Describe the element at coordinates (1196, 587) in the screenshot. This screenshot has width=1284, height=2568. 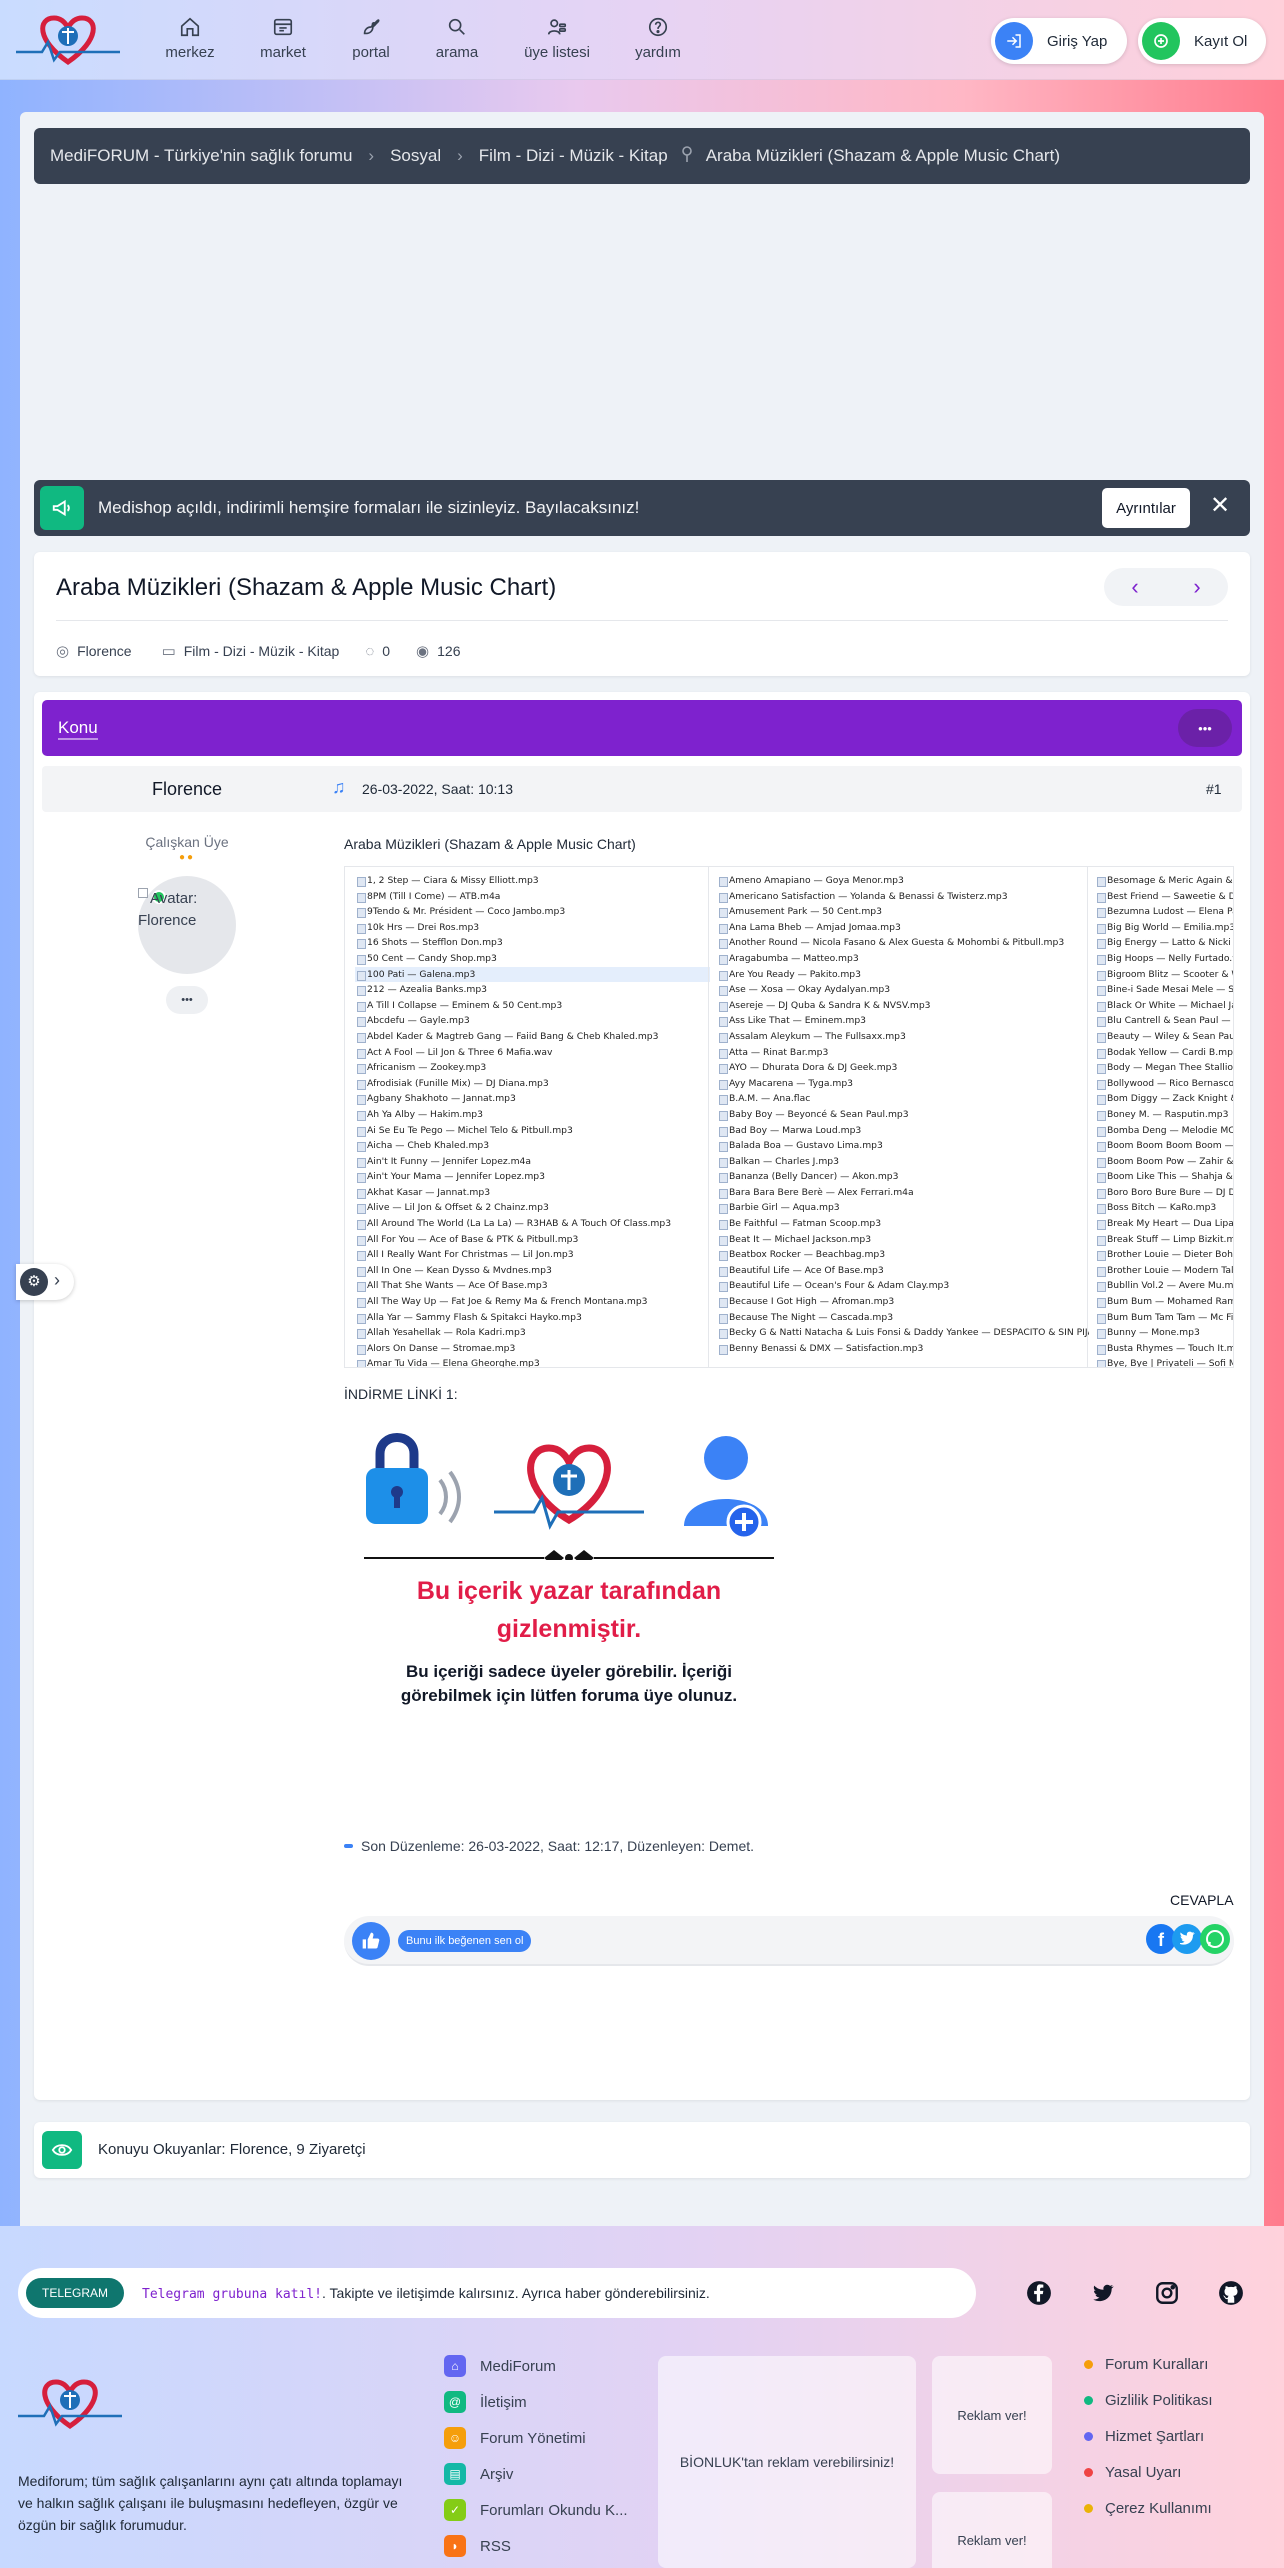
I see `next-thread-icon: ›` at that location.